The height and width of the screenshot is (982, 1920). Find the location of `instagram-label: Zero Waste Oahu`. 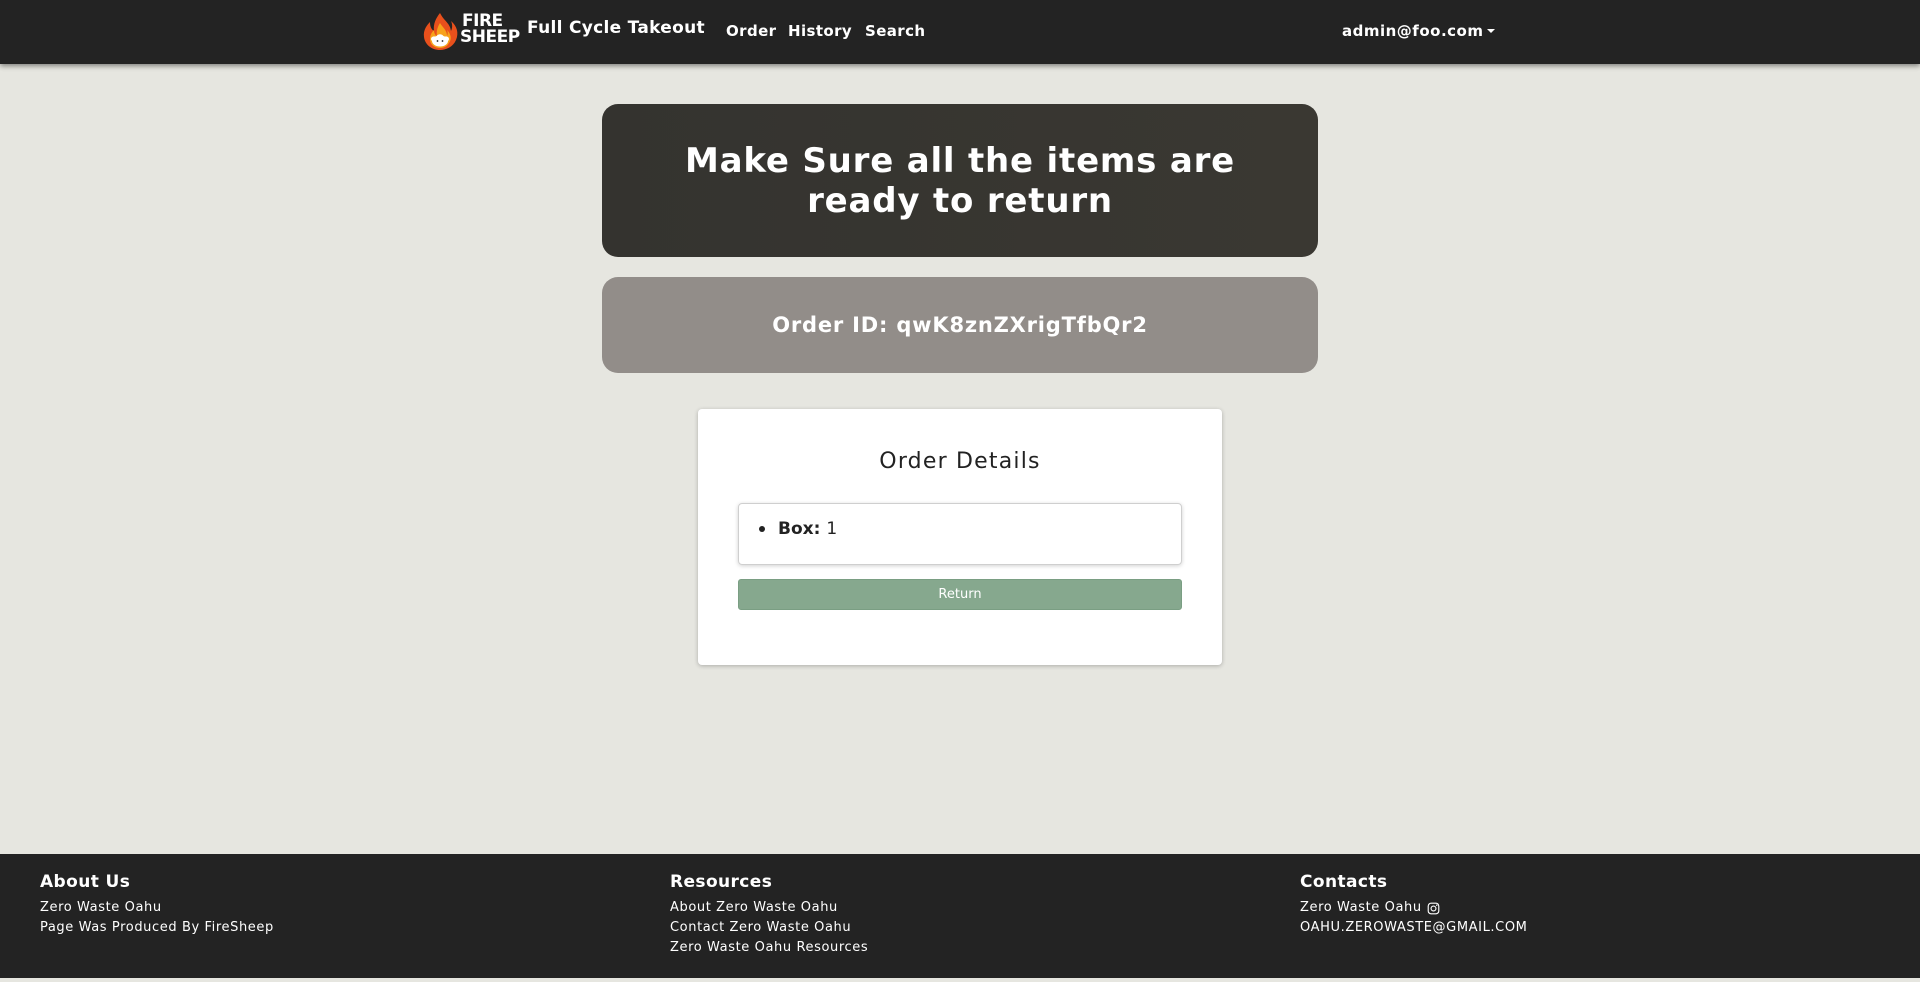

instagram-label: Zero Waste Oahu is located at coordinates (1361, 907).